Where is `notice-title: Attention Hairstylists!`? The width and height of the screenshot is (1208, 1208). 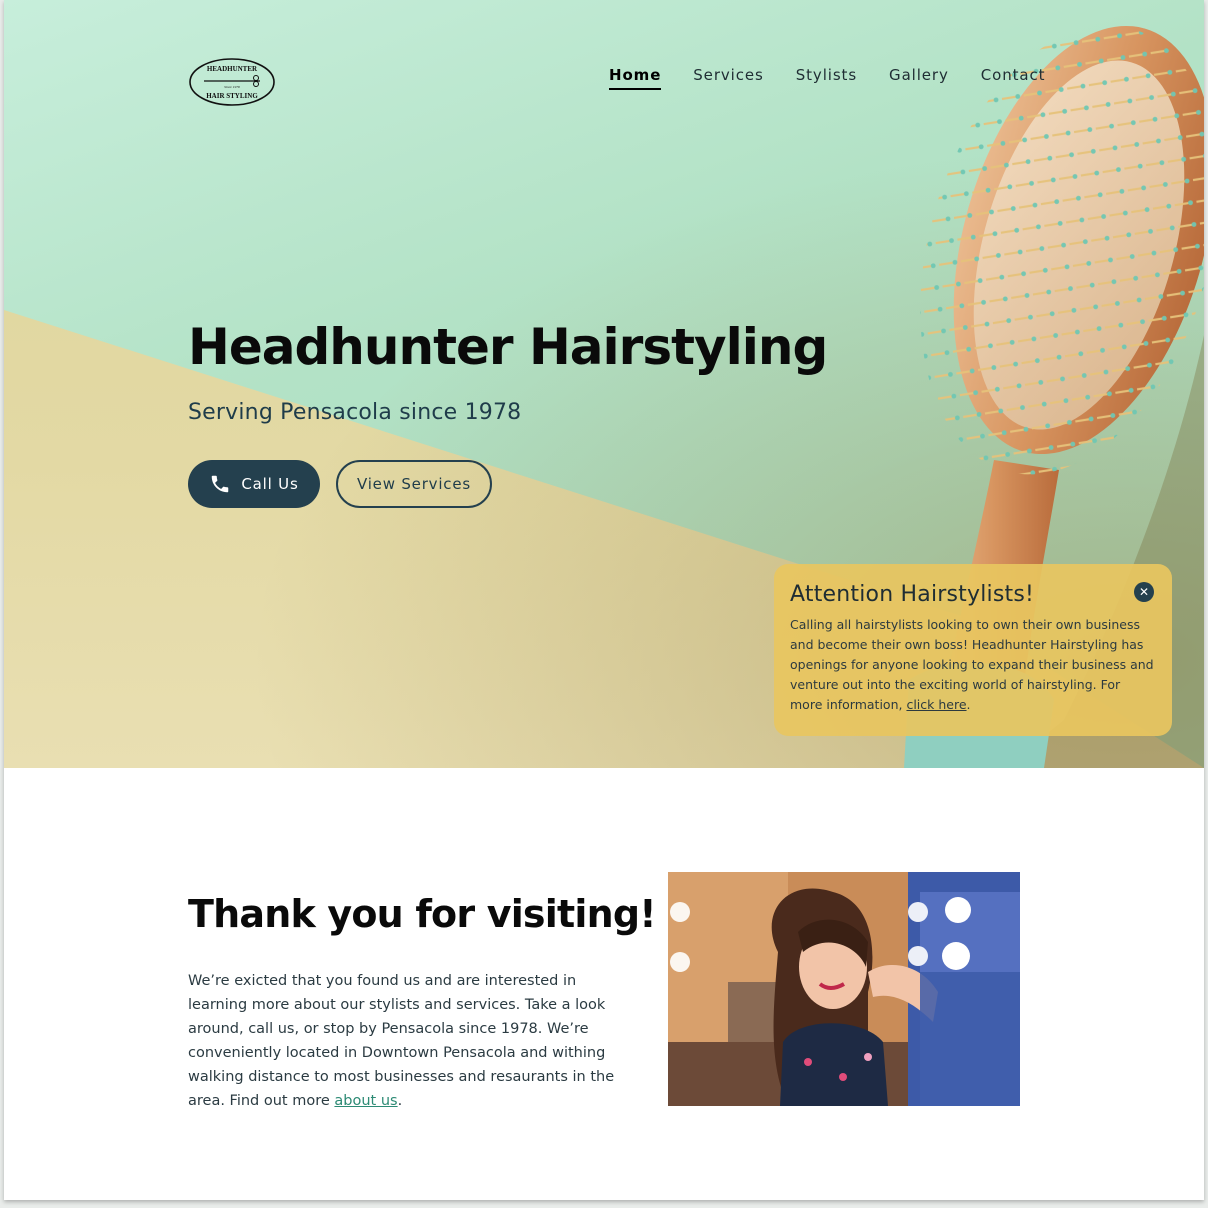 notice-title: Attention Hairstylists! is located at coordinates (912, 594).